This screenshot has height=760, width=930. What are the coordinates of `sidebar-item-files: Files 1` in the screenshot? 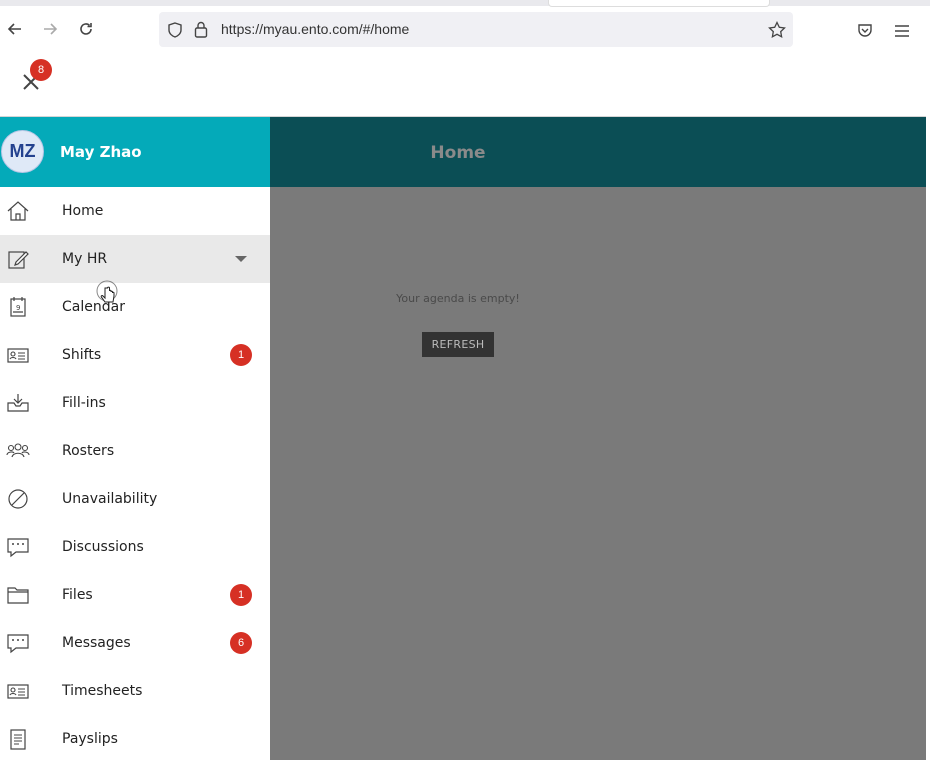 It's located at (135, 595).